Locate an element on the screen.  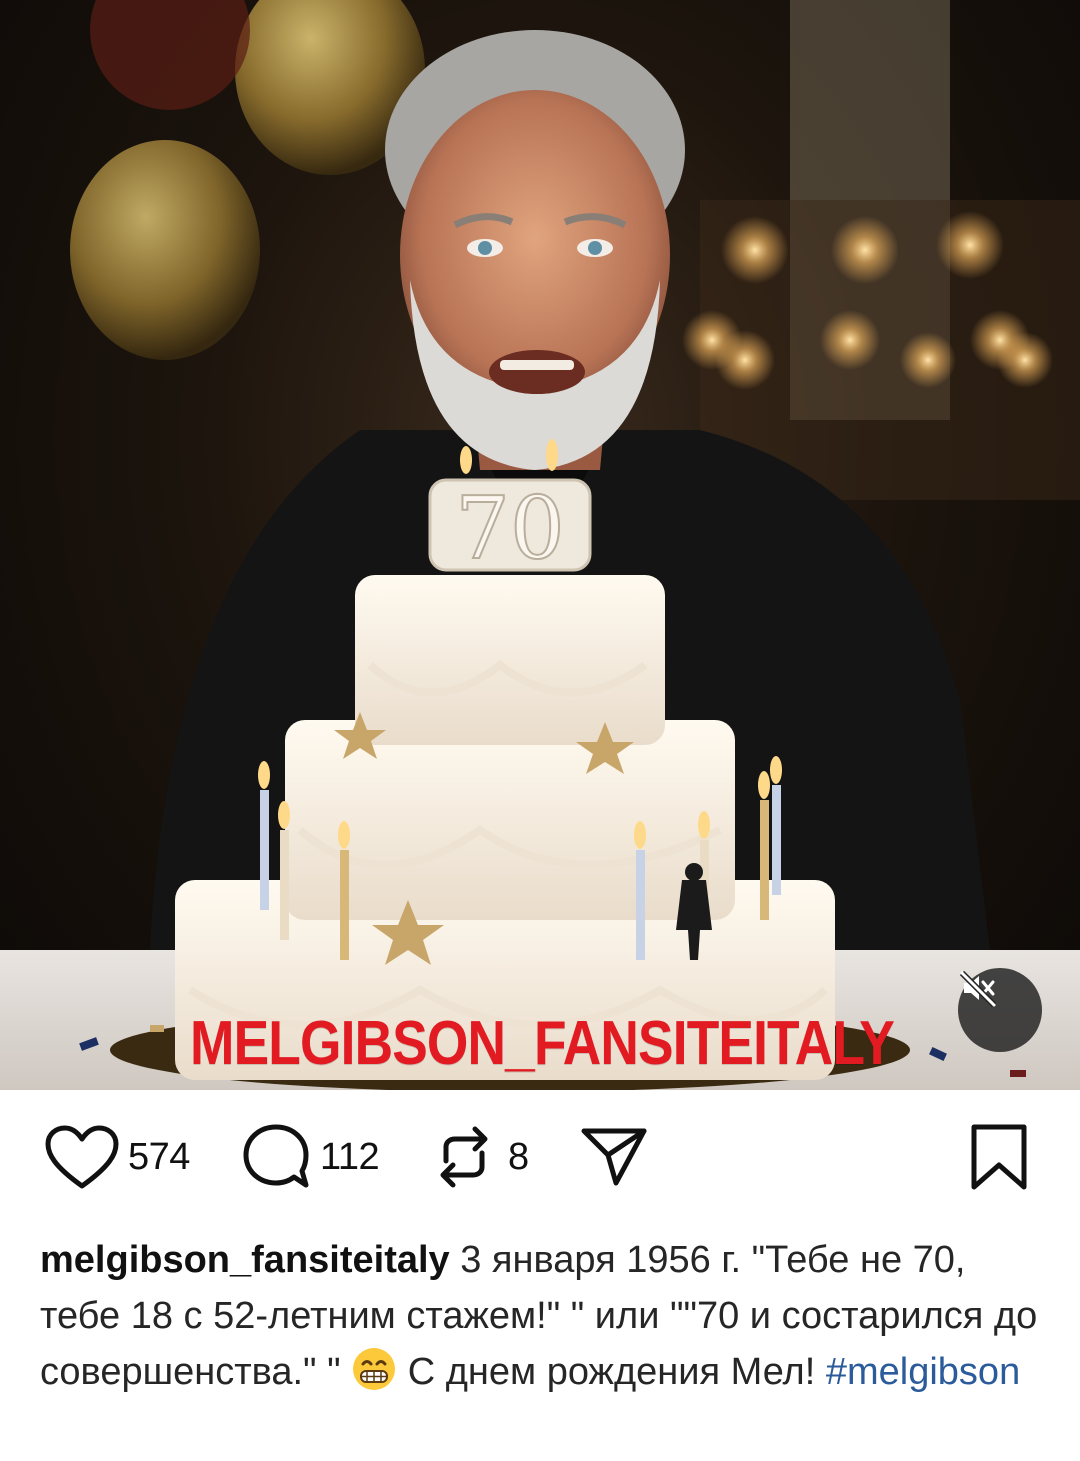
caption-text-end: С днем рождения Мел! is located at coordinates (616, 1372).